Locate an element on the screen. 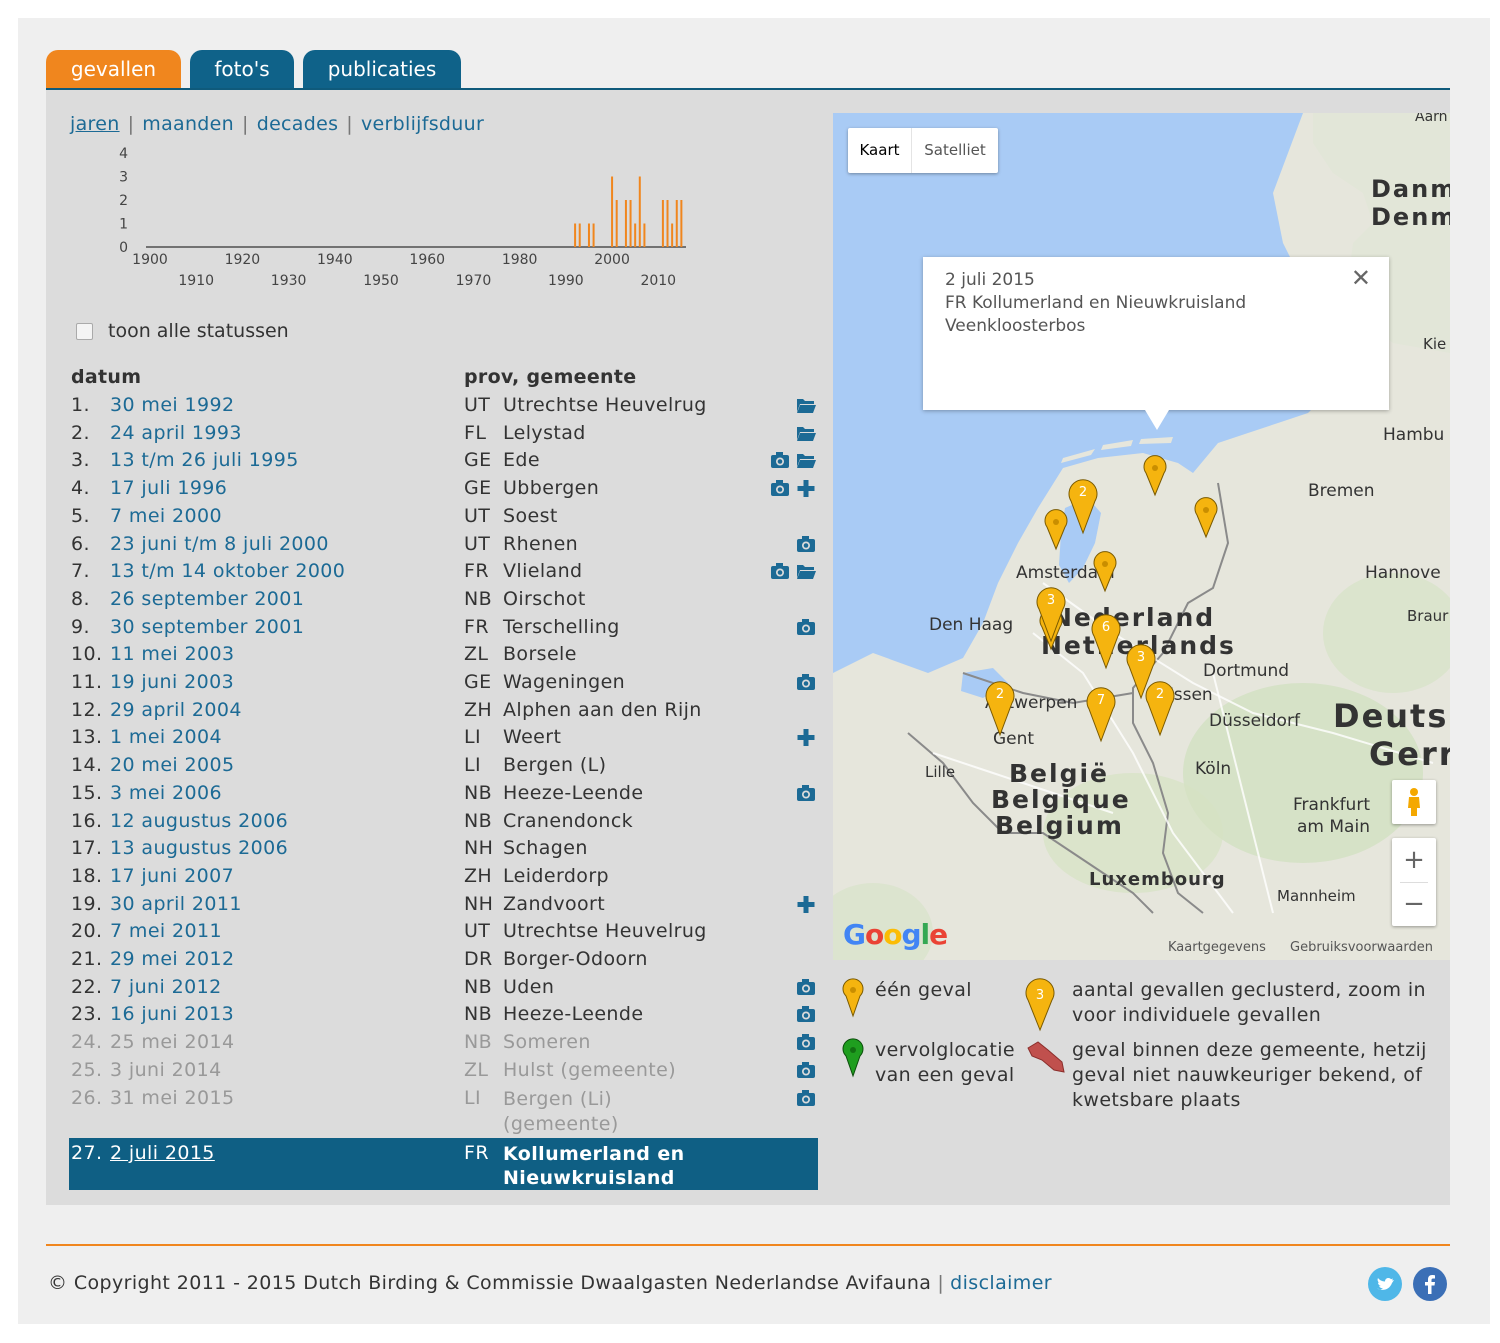 This screenshot has width=1500, height=1343. row-date-link: 12 augustus 2006 is located at coordinates (199, 821).